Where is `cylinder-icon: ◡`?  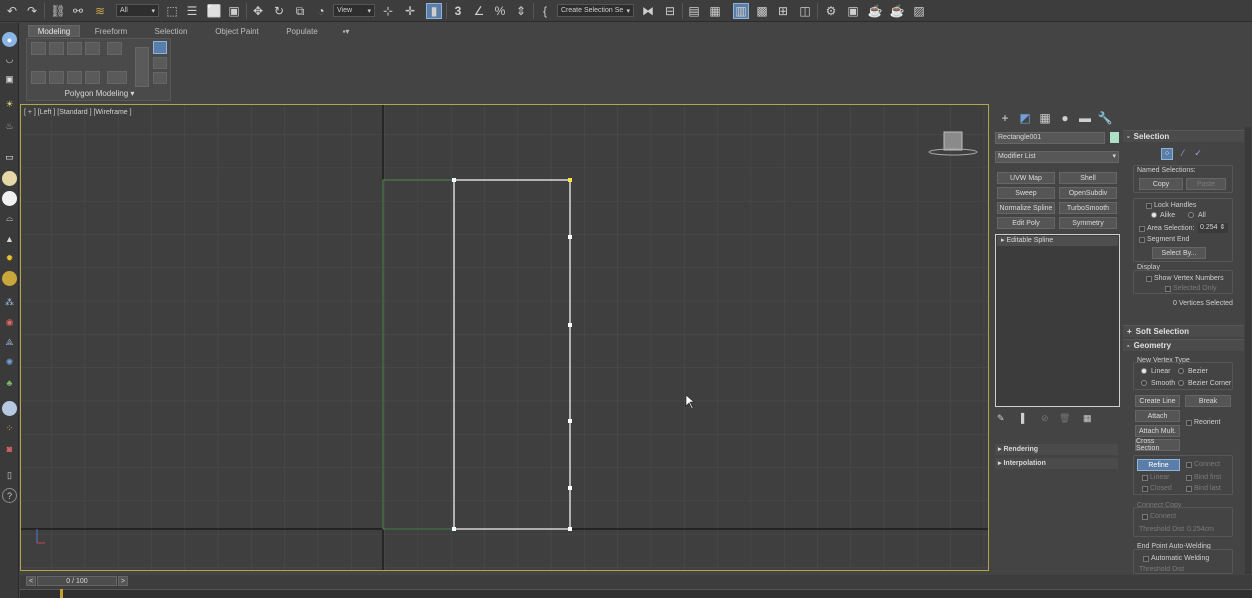 cylinder-icon: ◡ is located at coordinates (9, 59).